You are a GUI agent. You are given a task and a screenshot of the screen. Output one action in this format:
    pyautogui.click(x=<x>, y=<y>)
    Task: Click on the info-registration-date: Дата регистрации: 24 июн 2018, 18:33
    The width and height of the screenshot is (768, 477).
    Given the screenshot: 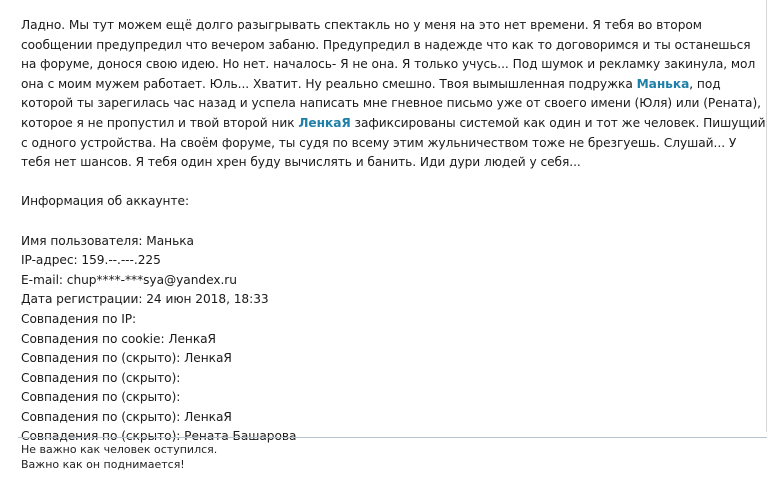 What is the action you would take?
    pyautogui.click(x=145, y=299)
    